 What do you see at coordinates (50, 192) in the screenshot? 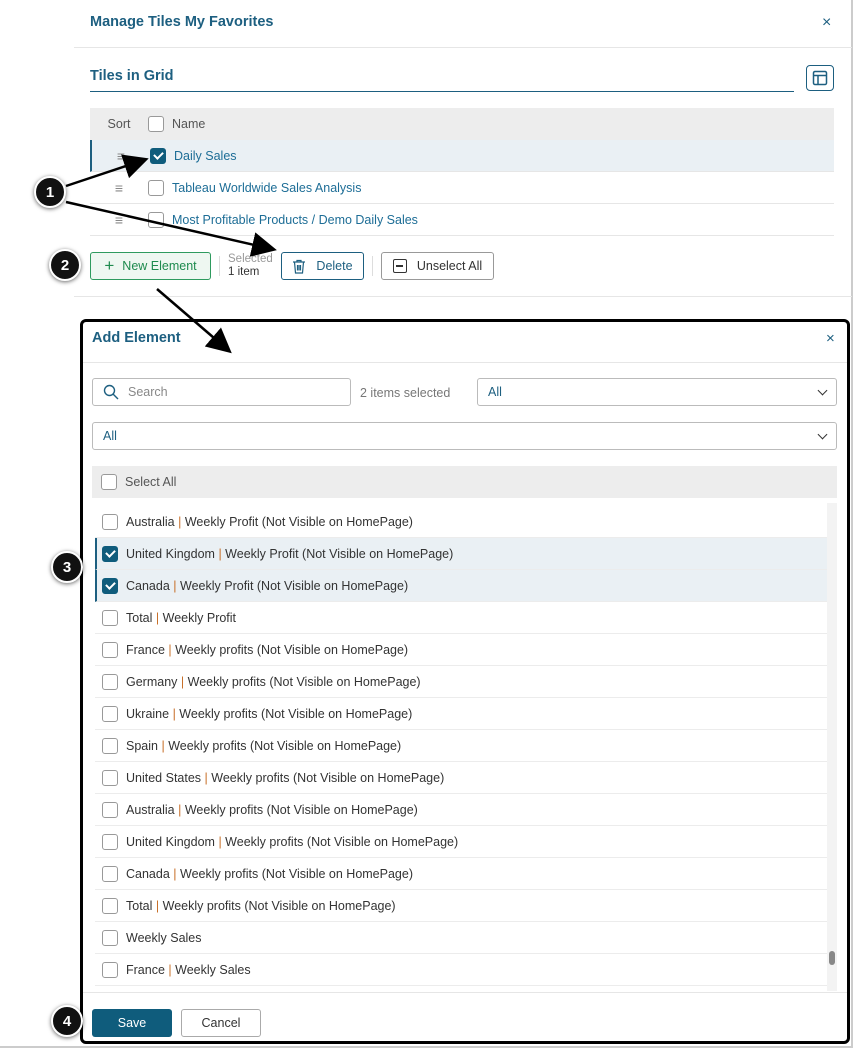
I see `callout-1: 1` at bounding box center [50, 192].